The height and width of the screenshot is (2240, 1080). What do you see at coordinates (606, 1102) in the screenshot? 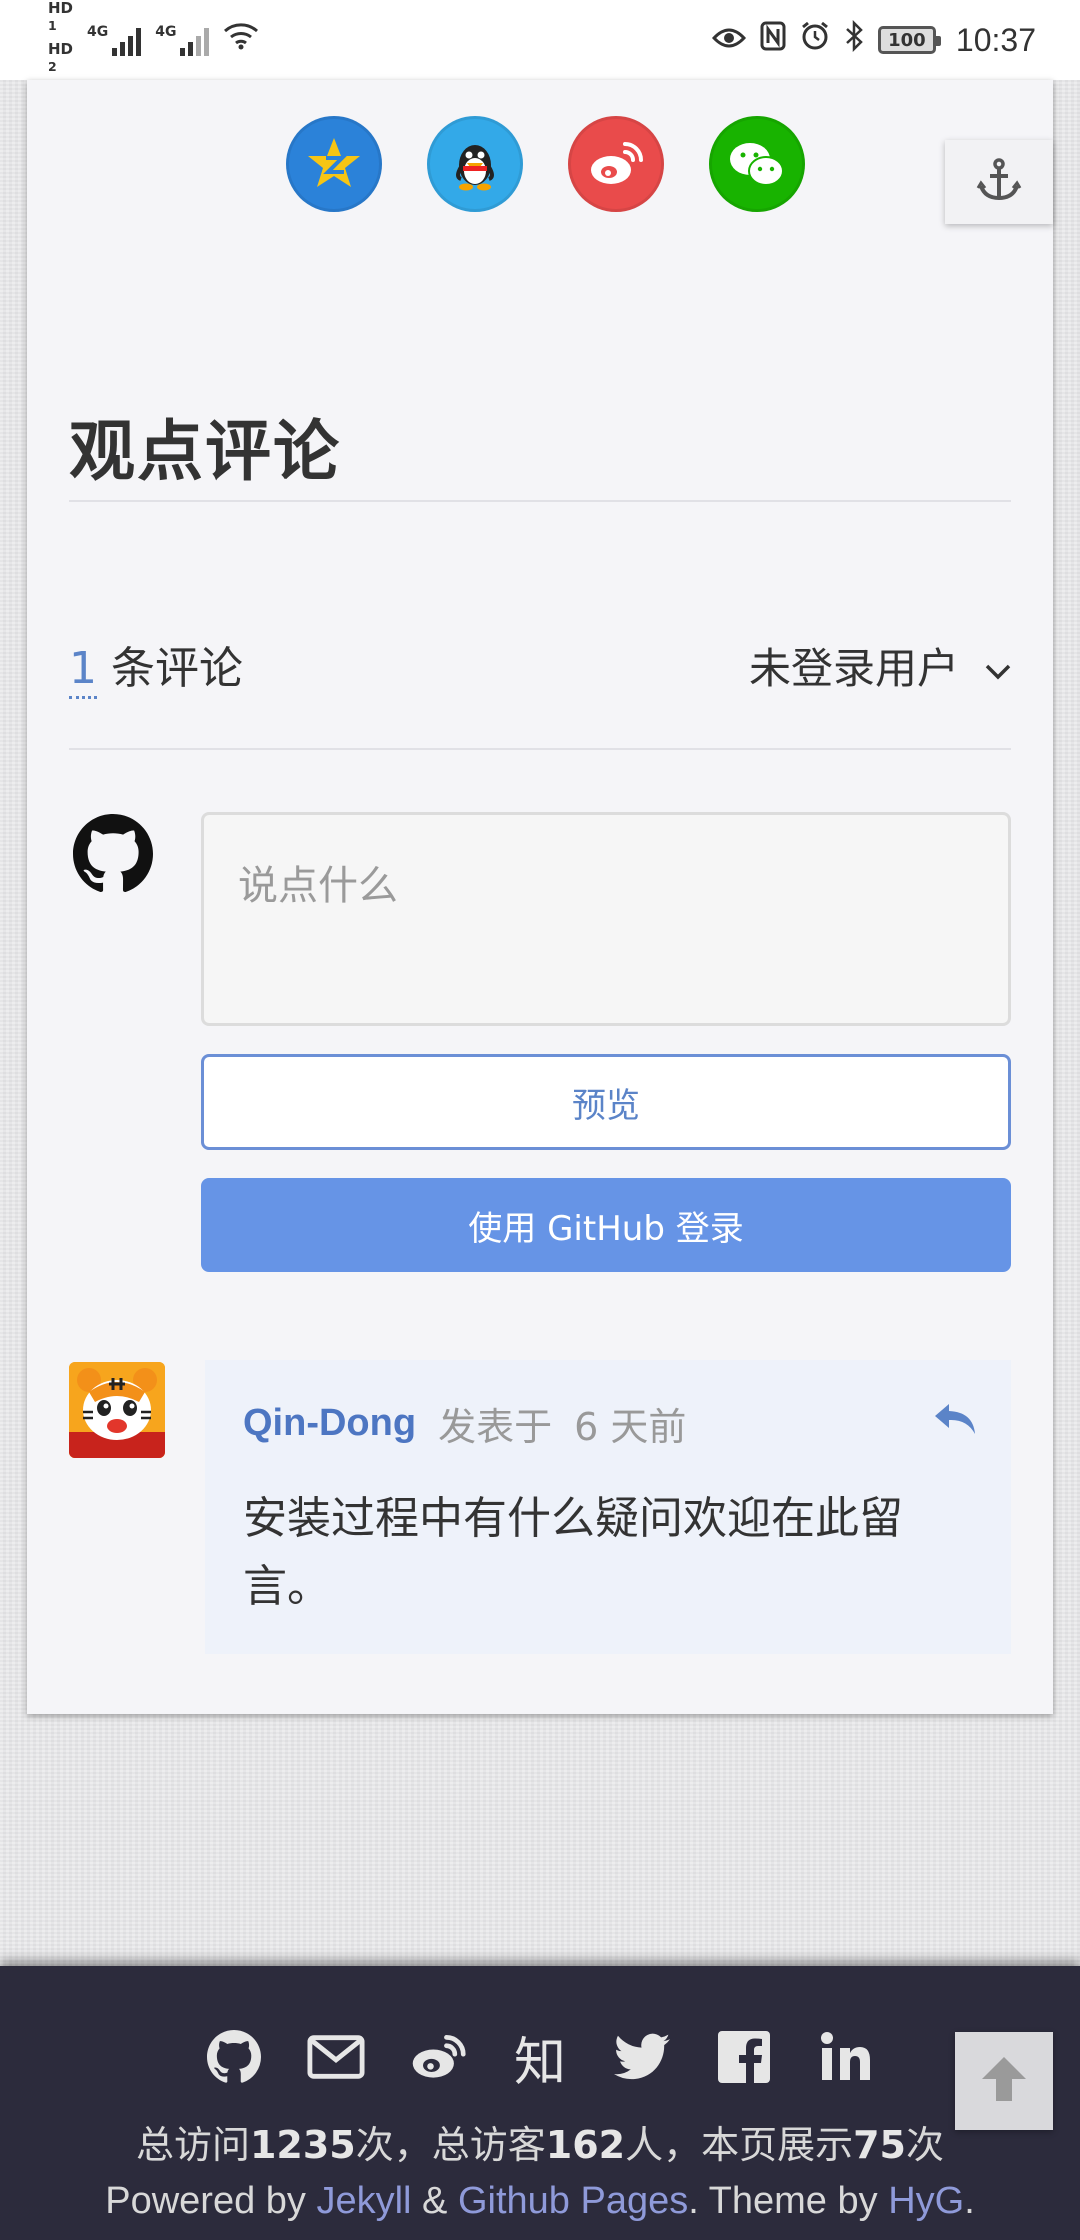
I see `preview-button: 预览` at bounding box center [606, 1102].